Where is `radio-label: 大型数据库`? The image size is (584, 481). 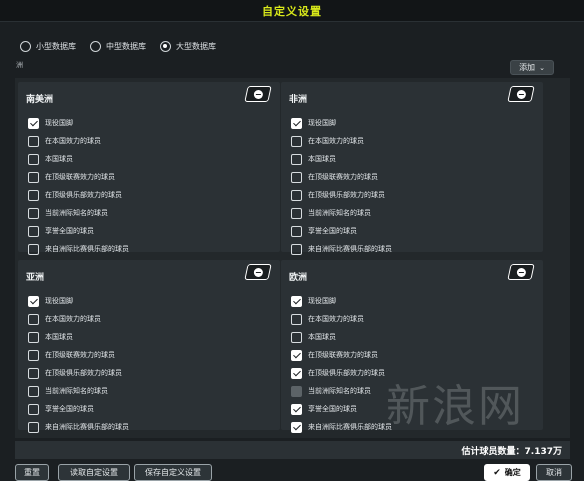
radio-label: 大型数据库 is located at coordinates (196, 46).